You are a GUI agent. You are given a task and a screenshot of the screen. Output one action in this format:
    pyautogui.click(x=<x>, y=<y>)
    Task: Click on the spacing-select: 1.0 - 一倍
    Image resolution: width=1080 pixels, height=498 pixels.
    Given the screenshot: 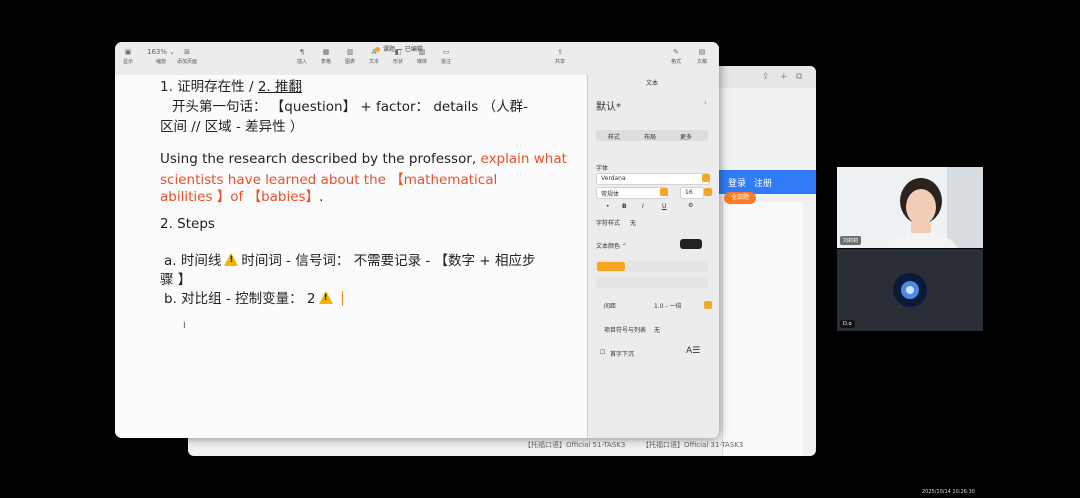 What is the action you would take?
    pyautogui.click(x=668, y=305)
    